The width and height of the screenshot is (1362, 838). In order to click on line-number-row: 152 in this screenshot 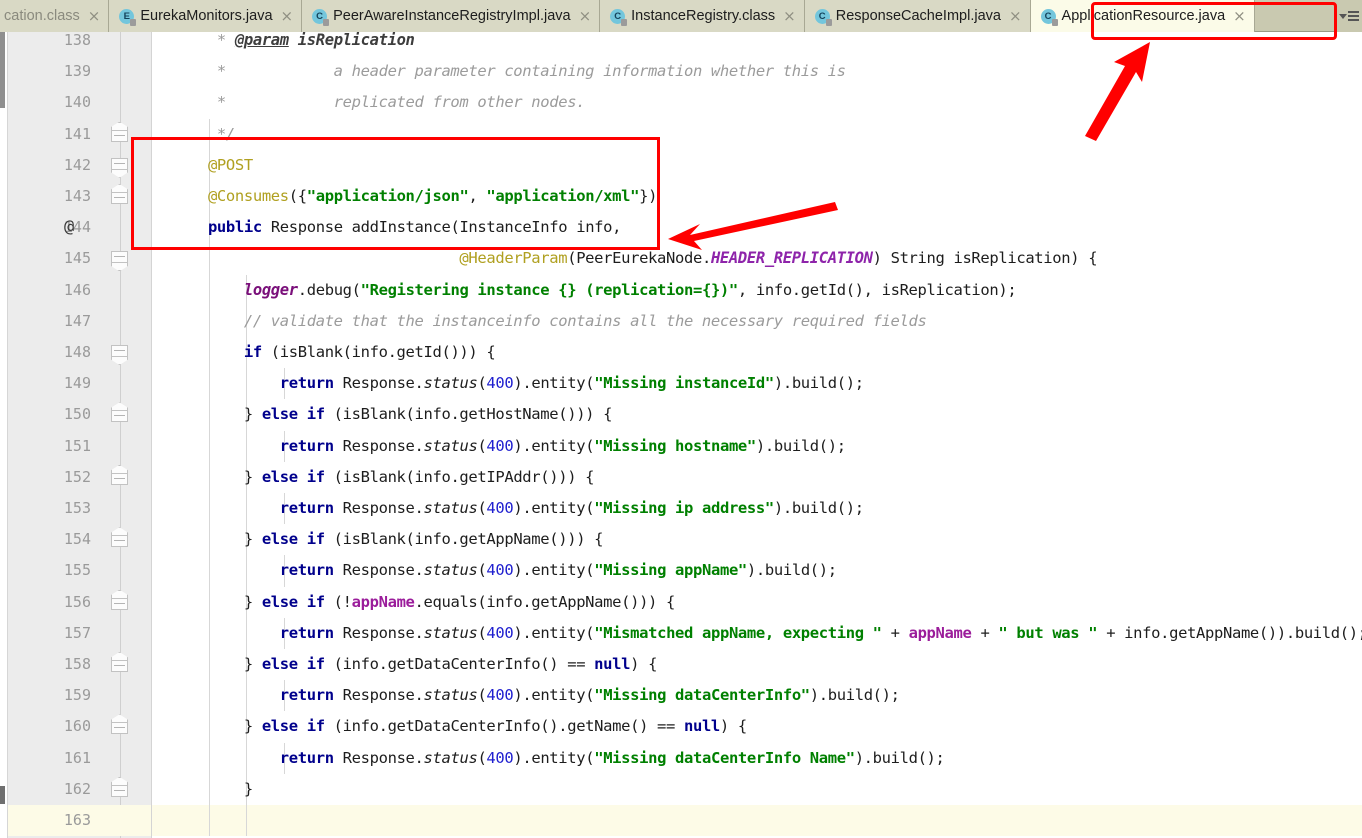, I will do `click(55, 477)`.